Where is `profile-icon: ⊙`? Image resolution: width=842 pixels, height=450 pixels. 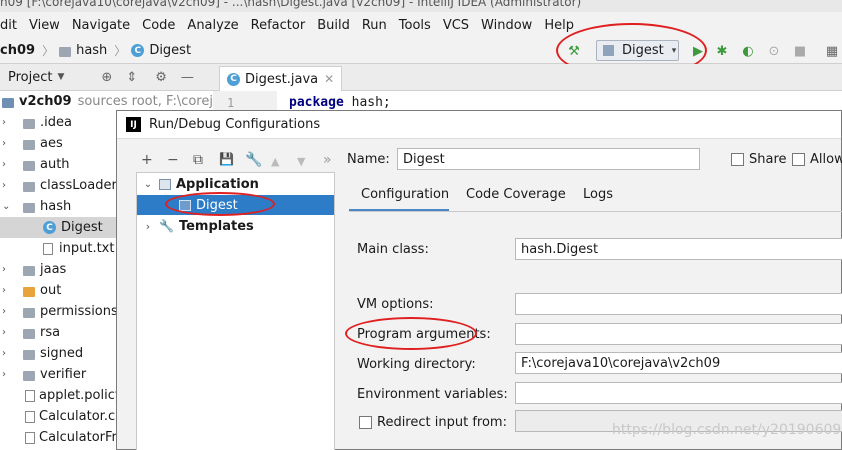 profile-icon: ⊙ is located at coordinates (774, 51).